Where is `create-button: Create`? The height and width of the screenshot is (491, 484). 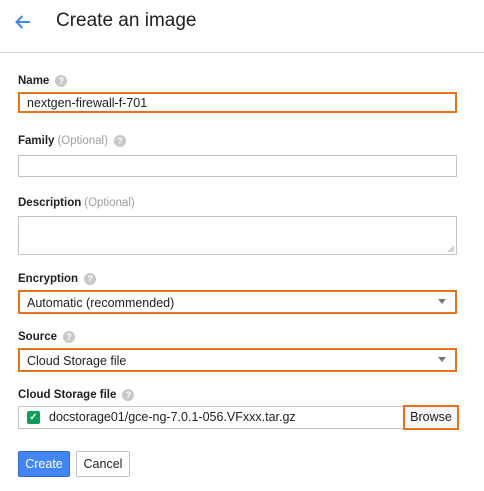
create-button: Create is located at coordinates (44, 464).